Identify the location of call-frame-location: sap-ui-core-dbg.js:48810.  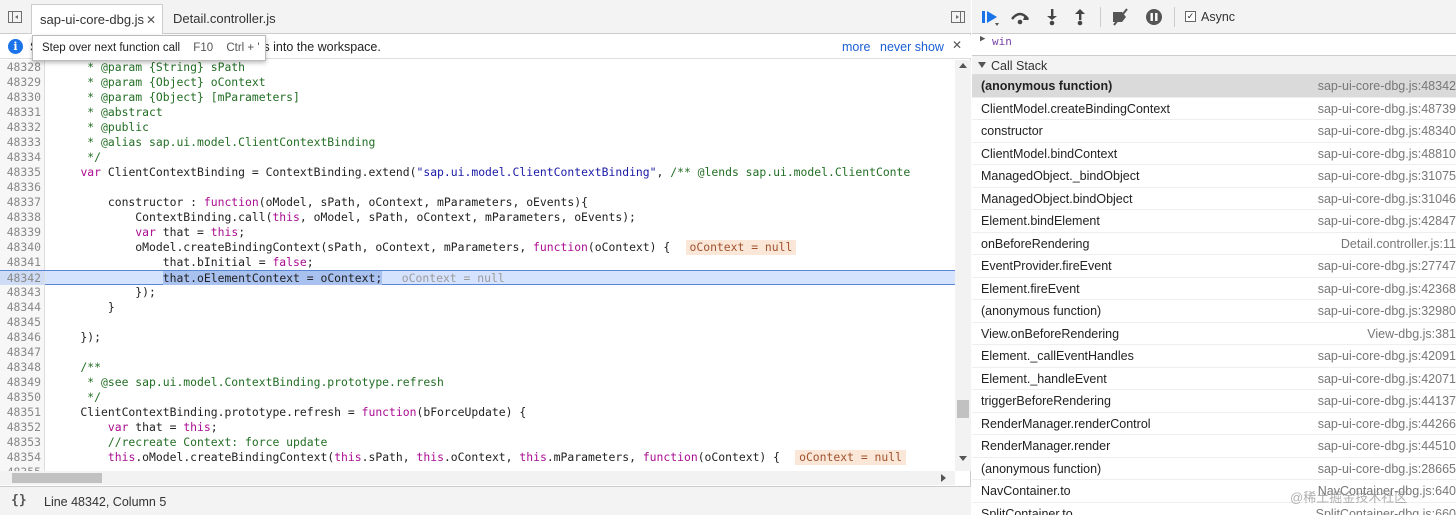
(1387, 154).